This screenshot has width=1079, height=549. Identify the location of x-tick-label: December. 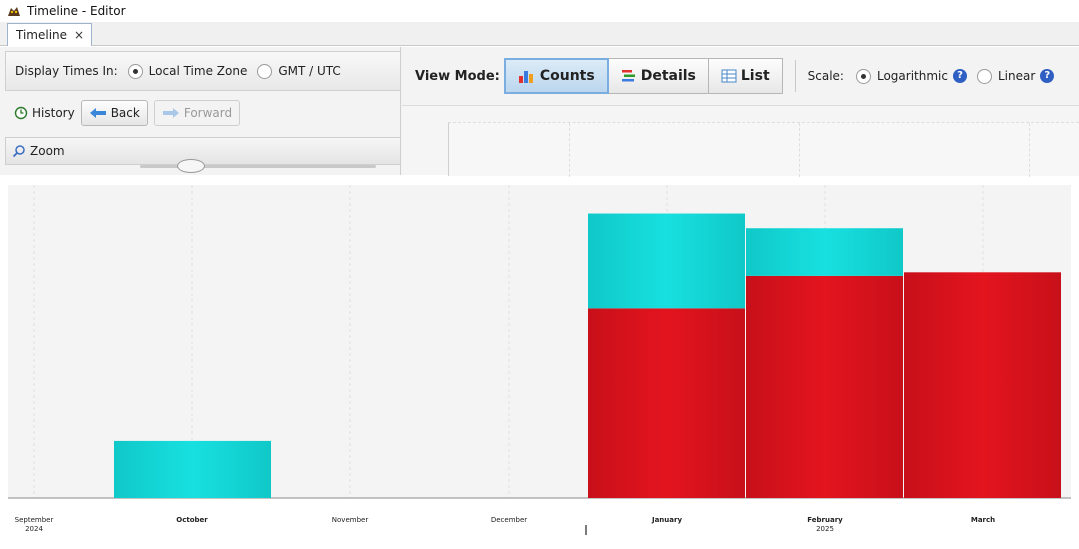
(509, 520).